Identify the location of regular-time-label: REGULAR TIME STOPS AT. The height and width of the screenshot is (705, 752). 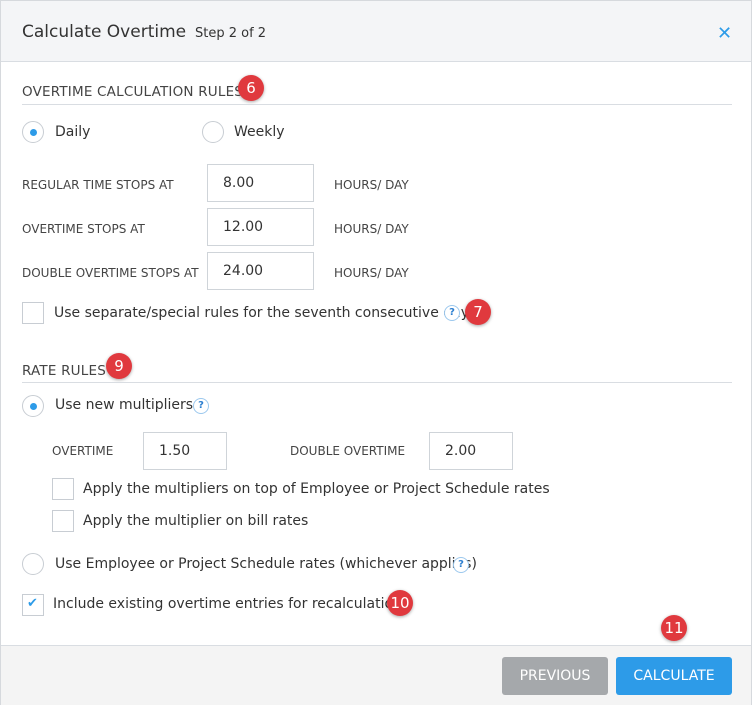
(98, 185).